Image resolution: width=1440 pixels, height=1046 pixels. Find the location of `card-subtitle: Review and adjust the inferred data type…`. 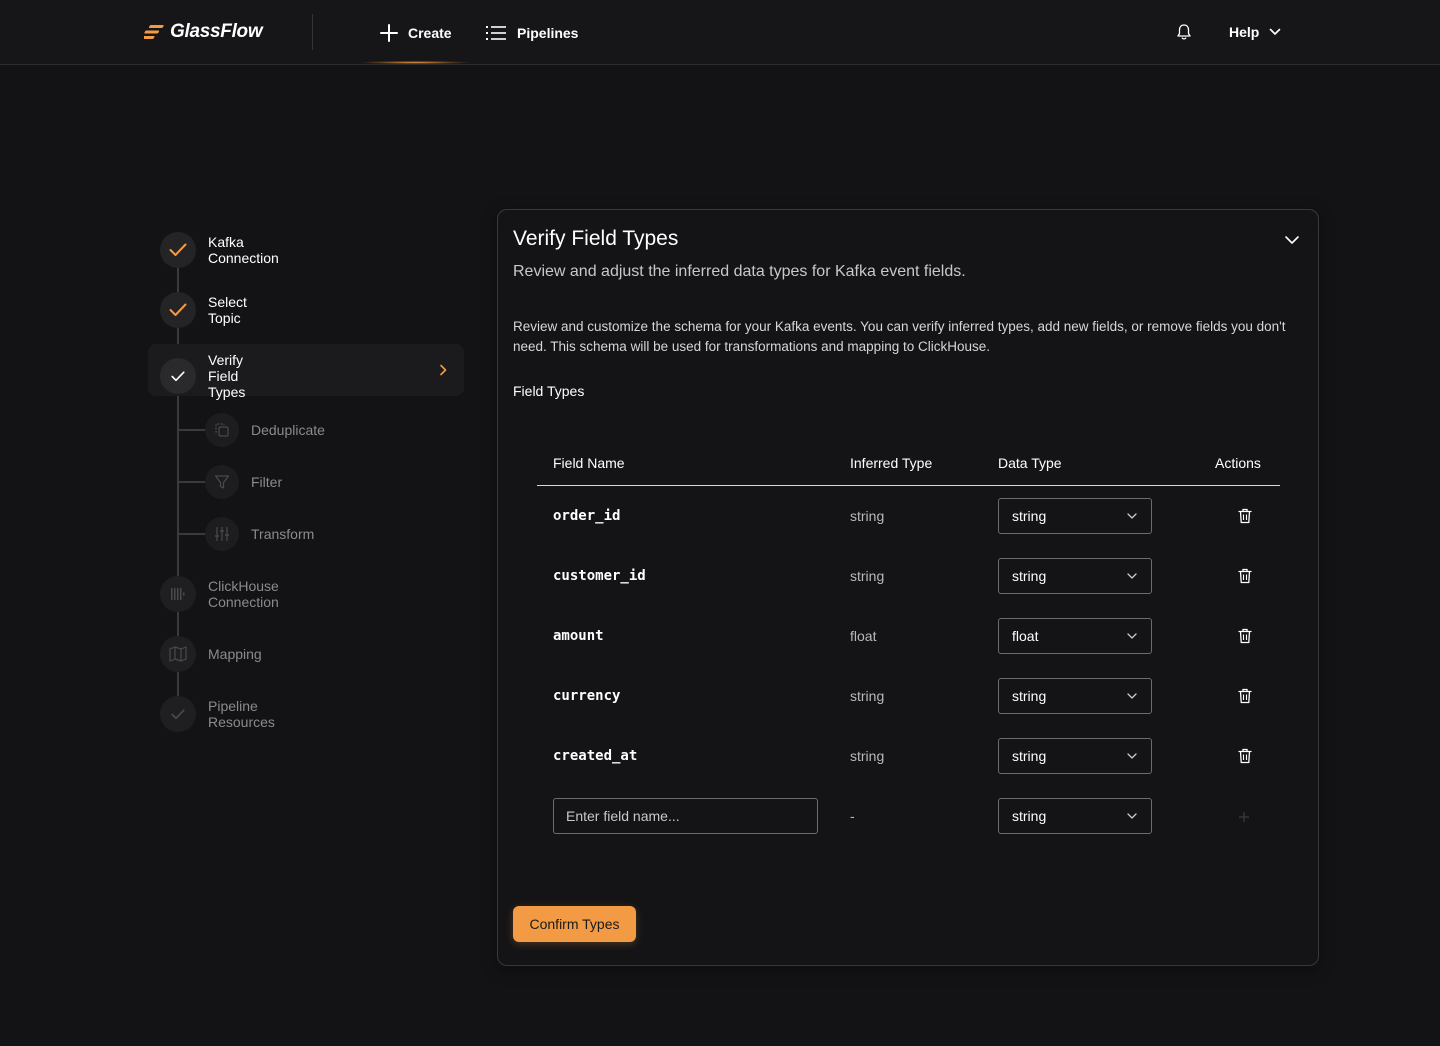

card-subtitle: Review and adjust the inferred data type… is located at coordinates (739, 271).